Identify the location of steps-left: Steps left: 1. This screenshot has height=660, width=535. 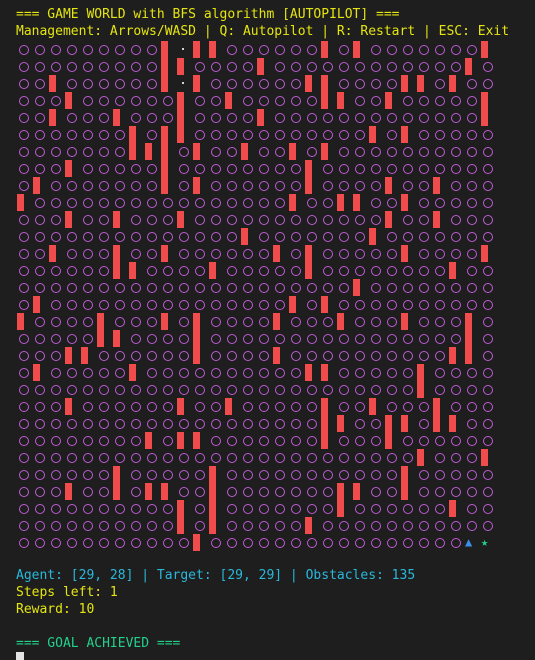
(67, 592).